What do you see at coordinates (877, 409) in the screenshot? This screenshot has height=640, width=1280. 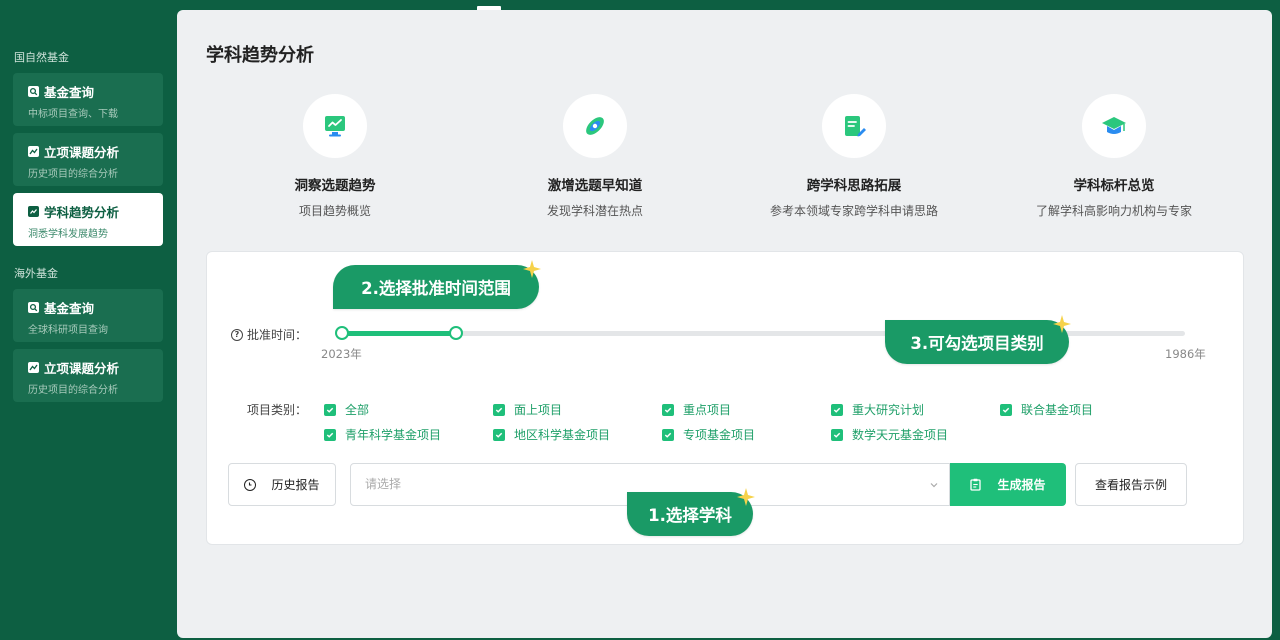 I see `category-checkbox: 重大研究计划` at bounding box center [877, 409].